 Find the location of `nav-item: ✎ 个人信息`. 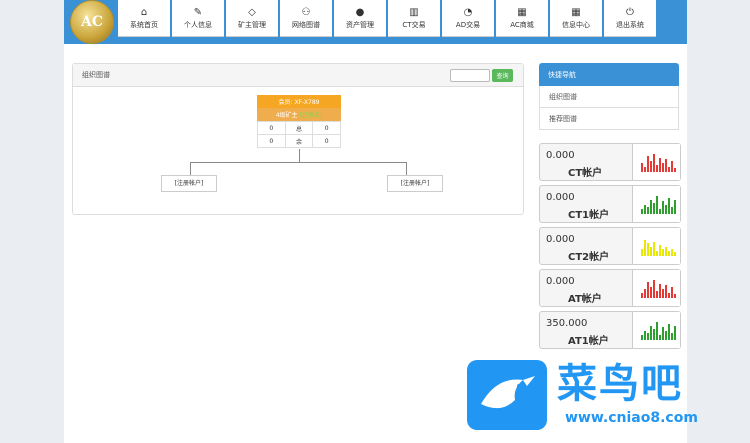

nav-item: ✎ 个人信息 is located at coordinates (198, 18).